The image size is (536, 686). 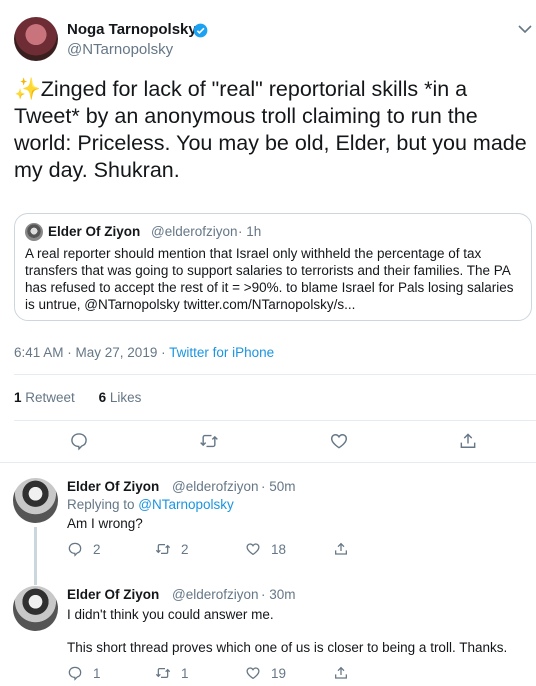 What do you see at coordinates (278, 486) in the screenshot?
I see `reply-timestamp: · 50m` at bounding box center [278, 486].